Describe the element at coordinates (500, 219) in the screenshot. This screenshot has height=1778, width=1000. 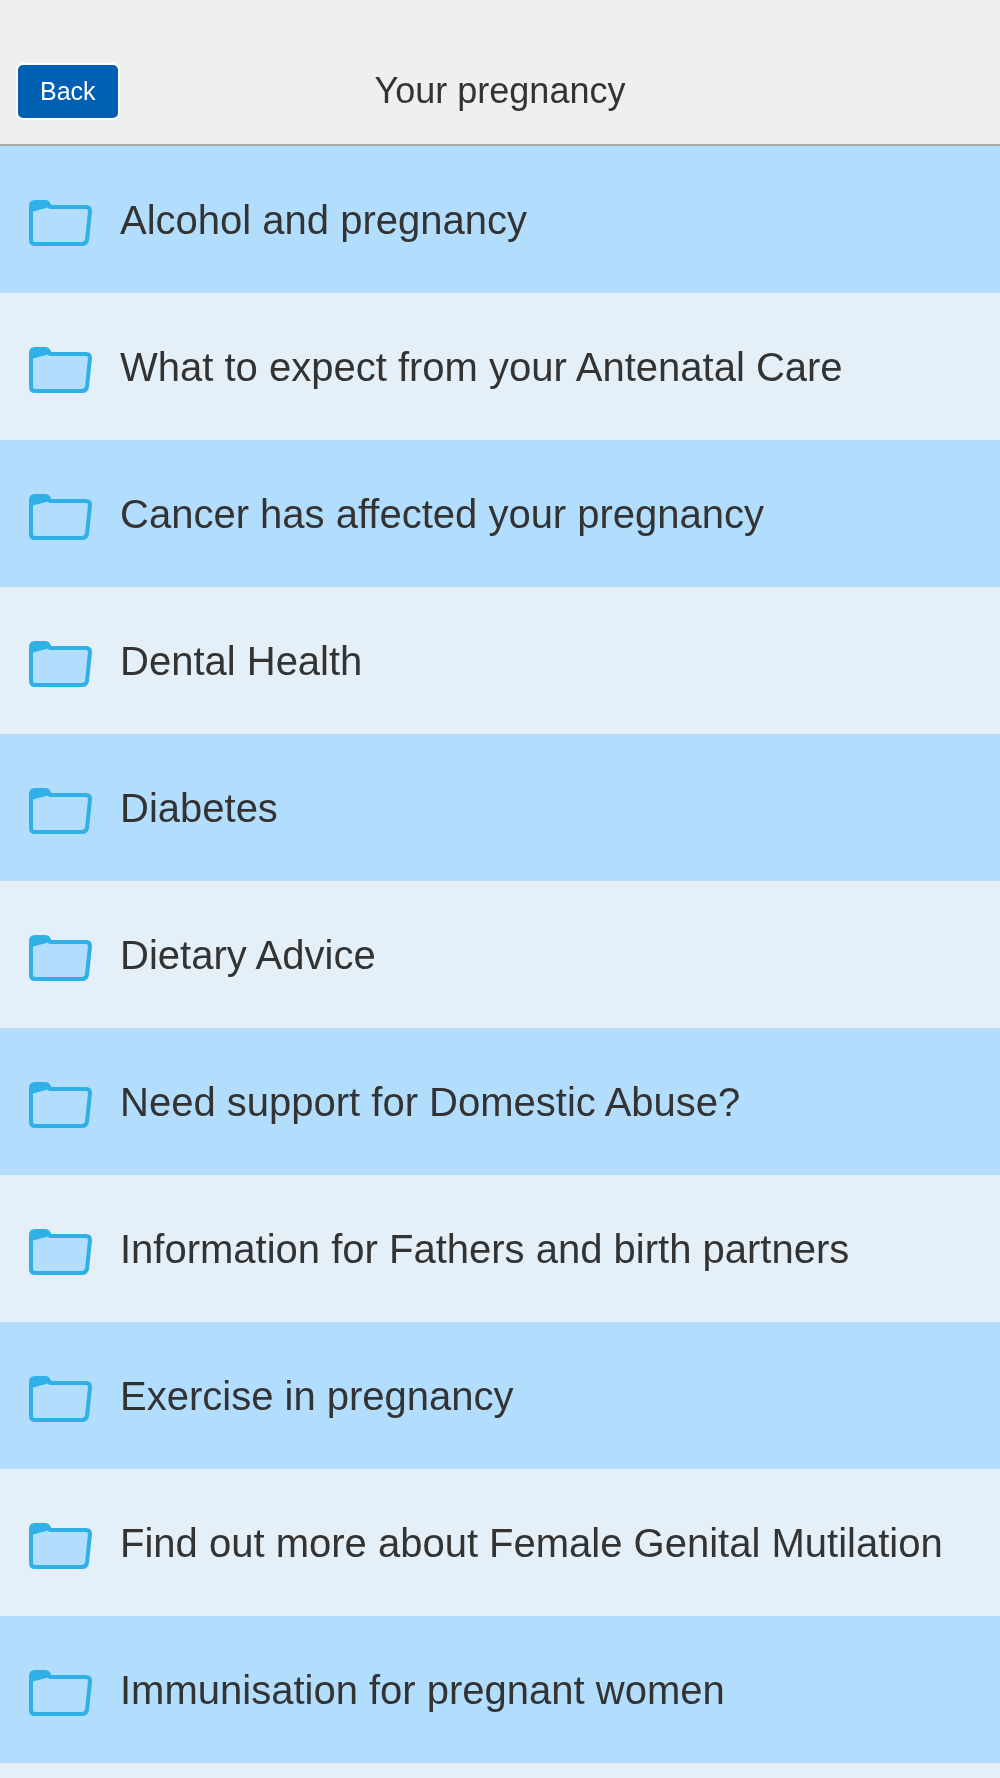
I see `folder-list-item: Alcohol and pregnancy` at that location.